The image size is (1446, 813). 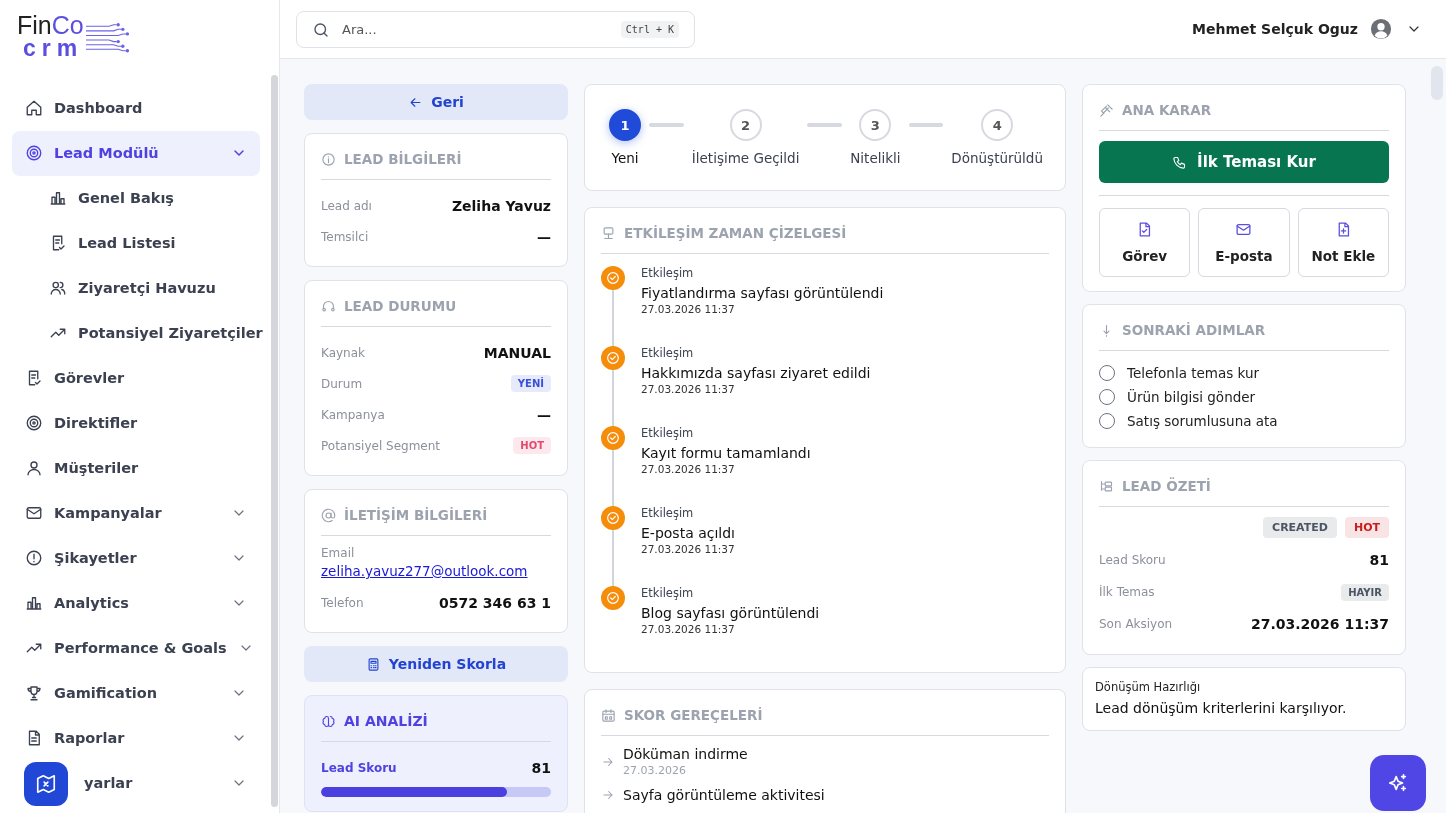 I want to click on field-label: Lead Skoru, so click(x=1132, y=560).